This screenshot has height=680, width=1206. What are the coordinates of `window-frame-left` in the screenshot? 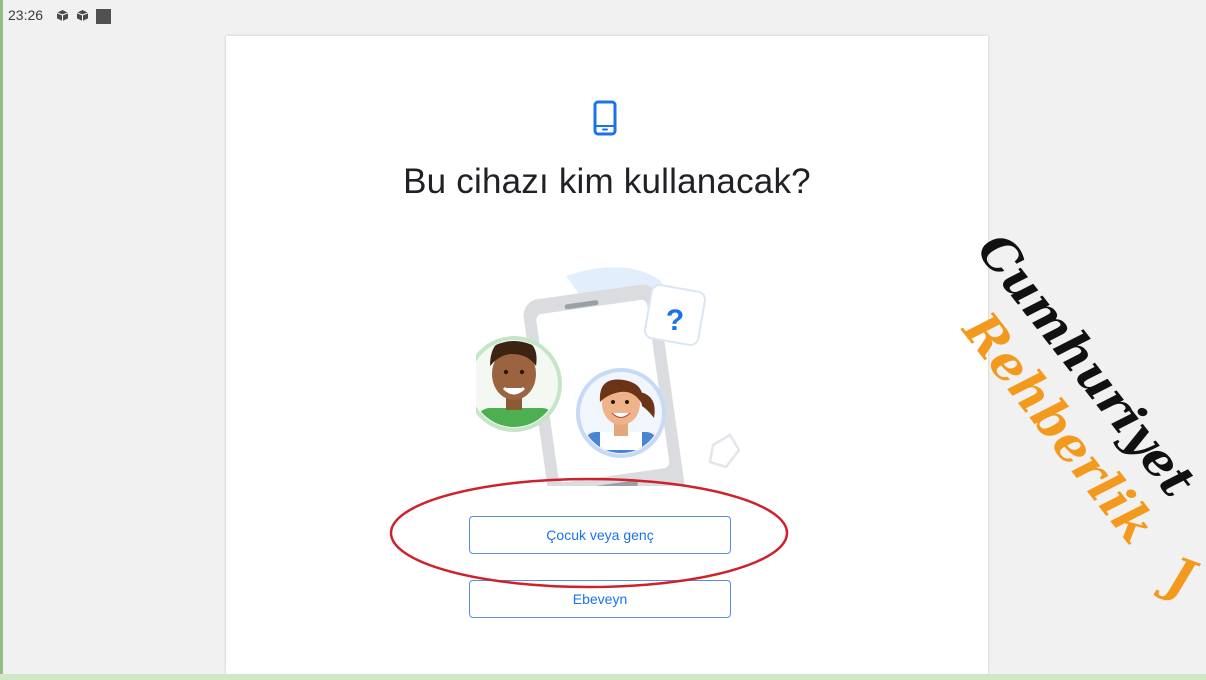 It's located at (1, 340).